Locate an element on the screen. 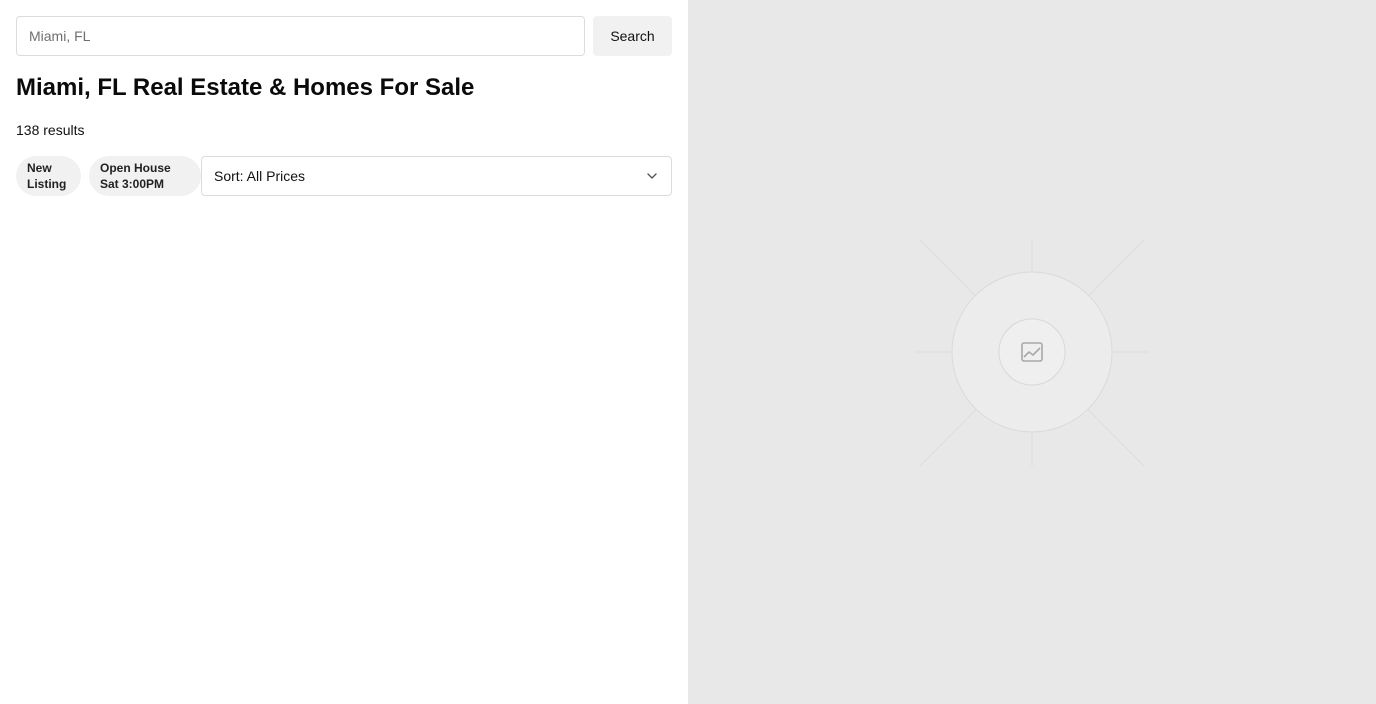 The height and width of the screenshot is (704, 1376). sort-dropdown: Sort: All Prices is located at coordinates (436, 176).